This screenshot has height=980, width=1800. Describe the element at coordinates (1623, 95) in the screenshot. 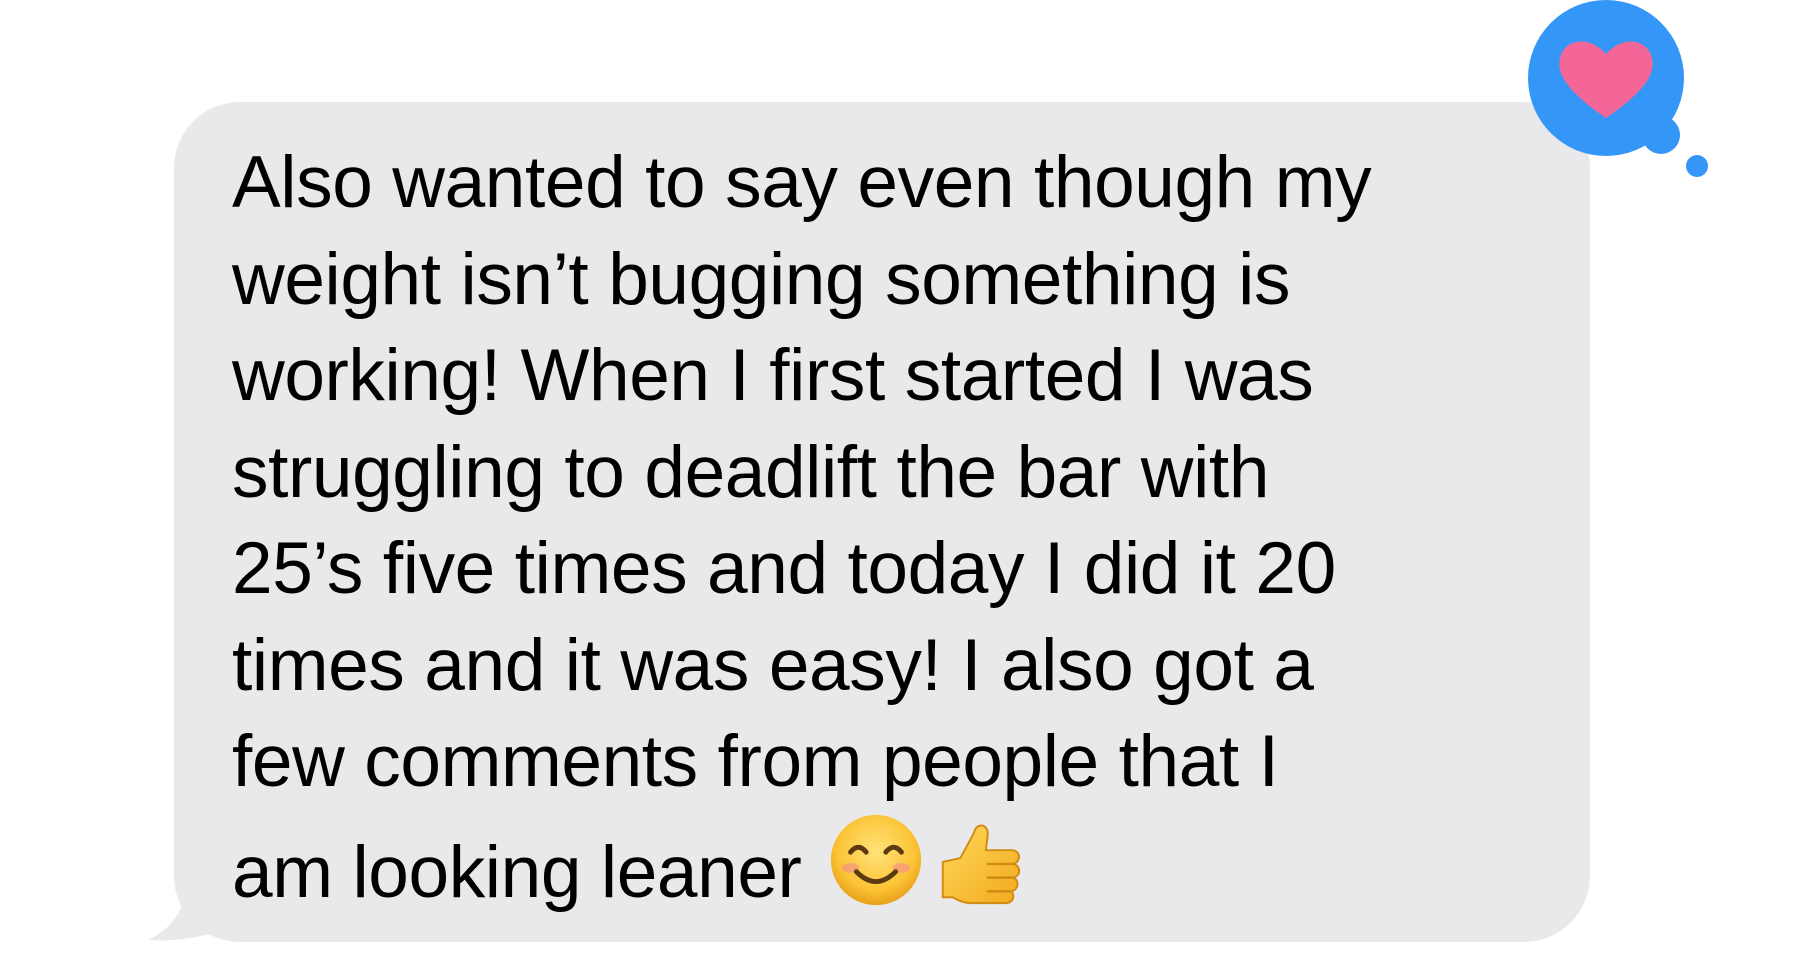

I see `tapback-reaction` at that location.